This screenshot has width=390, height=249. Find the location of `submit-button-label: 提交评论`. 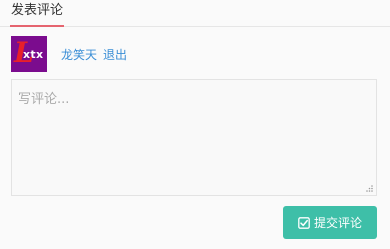

submit-button-label: 提交评论 is located at coordinates (337, 223).